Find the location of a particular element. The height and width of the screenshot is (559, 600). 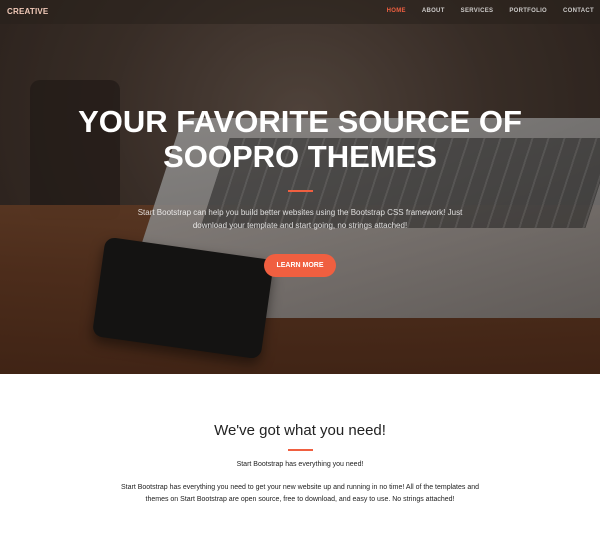

hero-title-line2: SOOPRO THEMES is located at coordinates (300, 156).